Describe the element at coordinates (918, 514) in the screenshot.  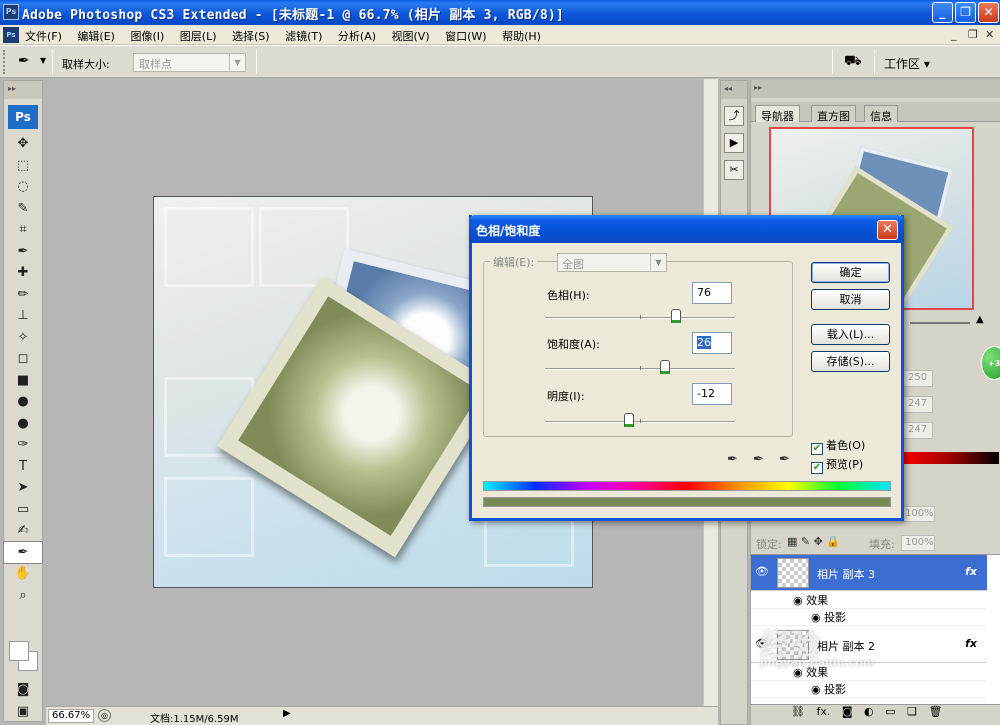
I see `opacity-field: 100%` at that location.